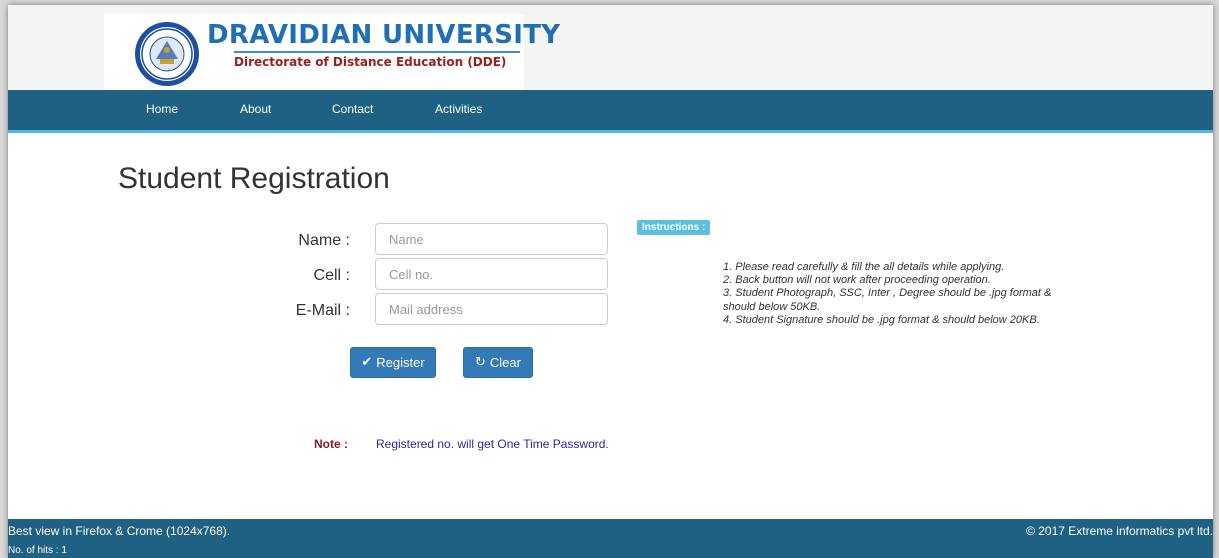 This screenshot has width=1219, height=558. I want to click on university-name: DRAVIDIAN UNIVERSITY, so click(384, 35).